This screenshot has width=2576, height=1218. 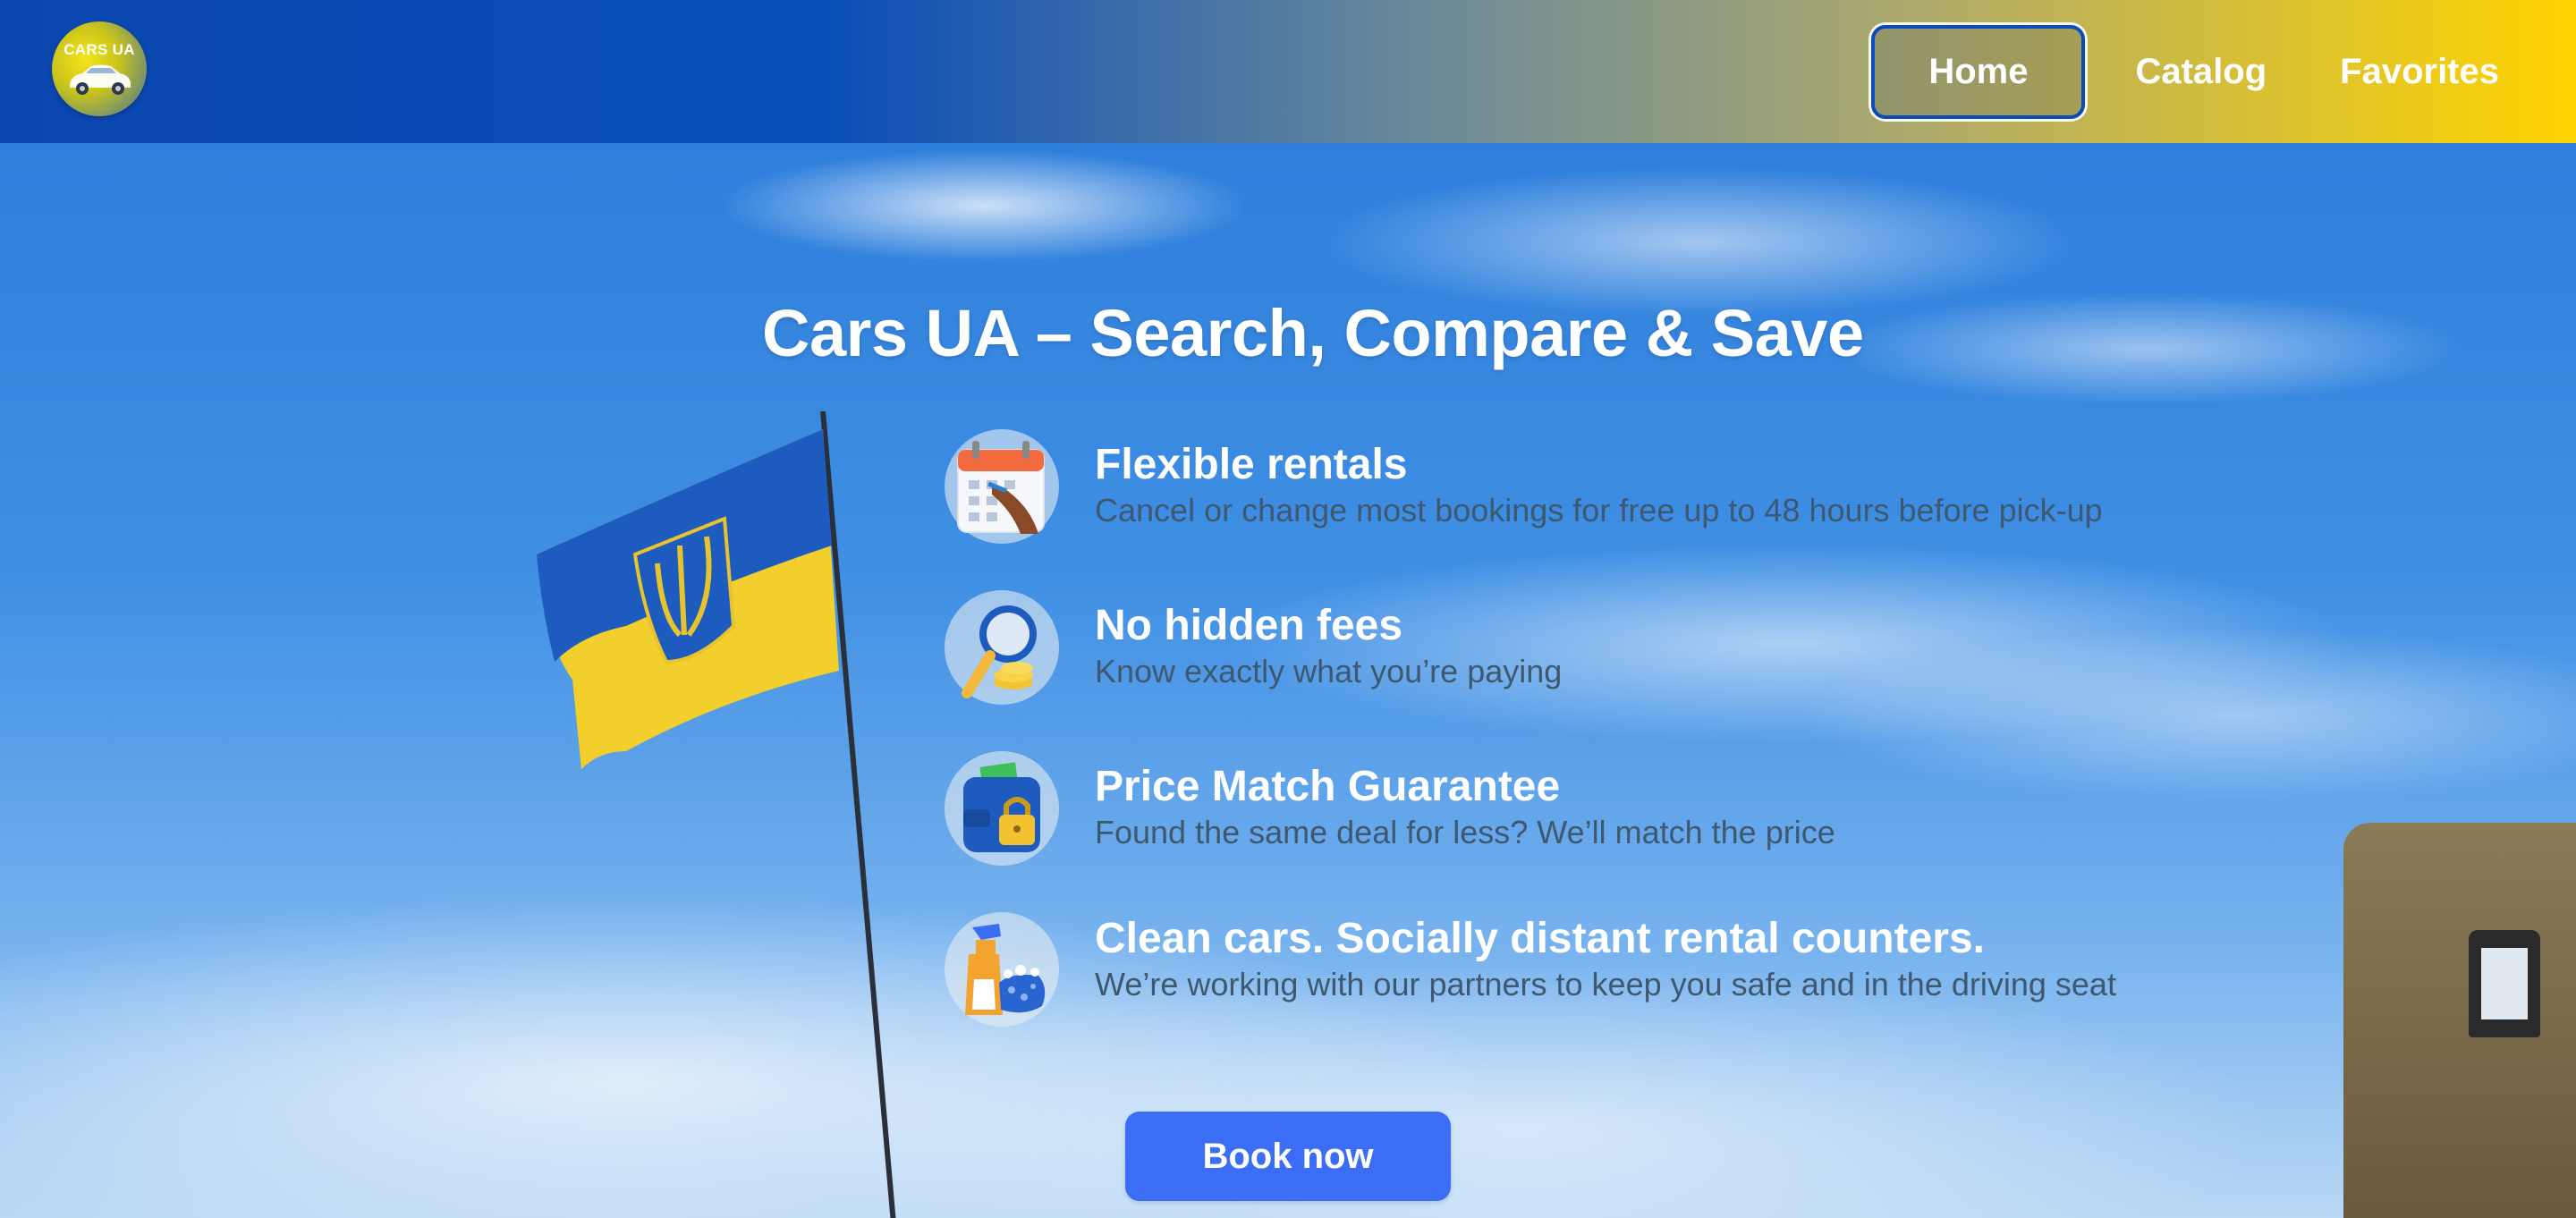 What do you see at coordinates (100, 79) in the screenshot?
I see `car-icon` at bounding box center [100, 79].